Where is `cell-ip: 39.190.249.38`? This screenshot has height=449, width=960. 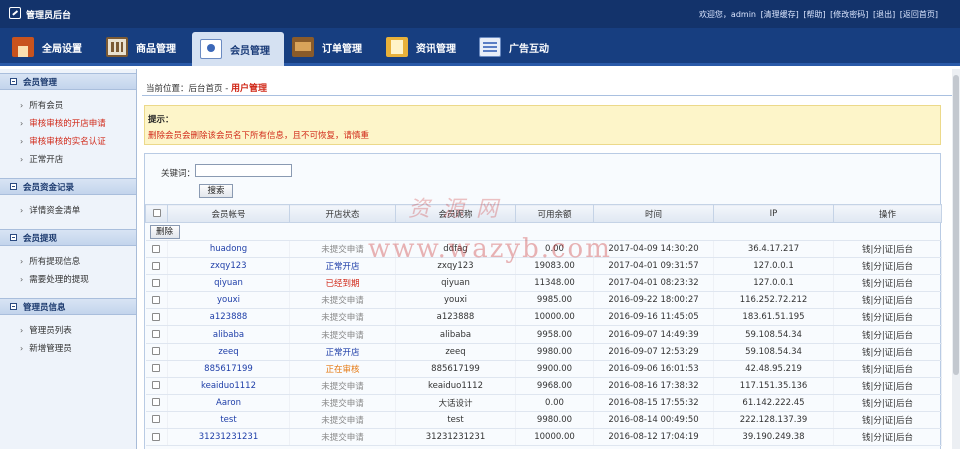
cell-ip: 39.190.249.38 is located at coordinates (773, 437).